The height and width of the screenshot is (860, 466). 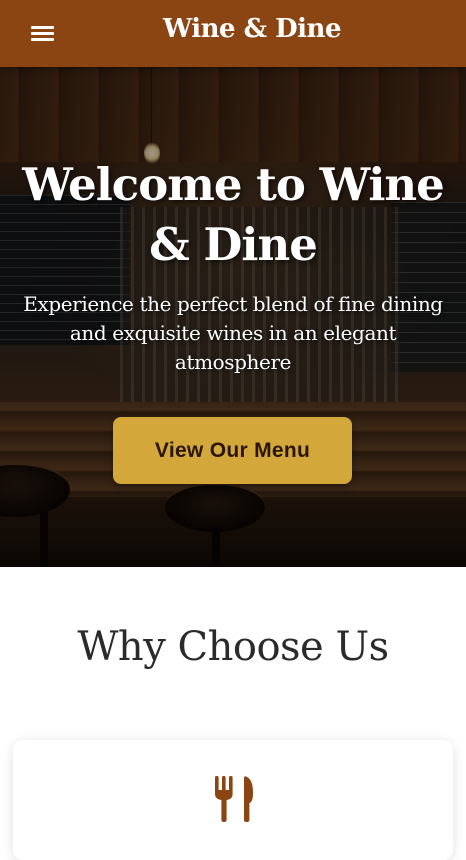 I want to click on top-navbar: Wine & Dine, so click(x=233, y=33).